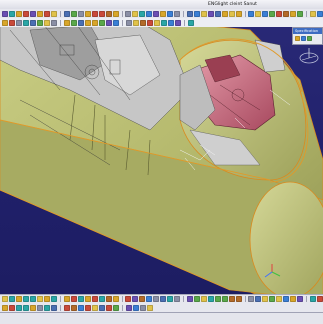 This screenshot has width=323, height=324. I want to click on std-compass-icon, so click(19, 307).